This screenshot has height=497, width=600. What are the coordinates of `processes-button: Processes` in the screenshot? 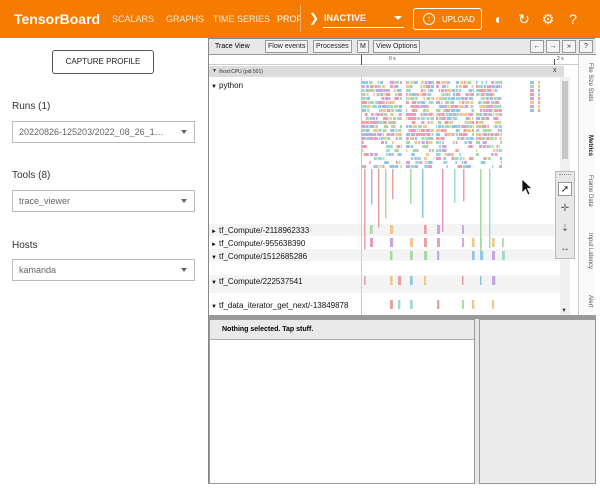 It's located at (332, 46).